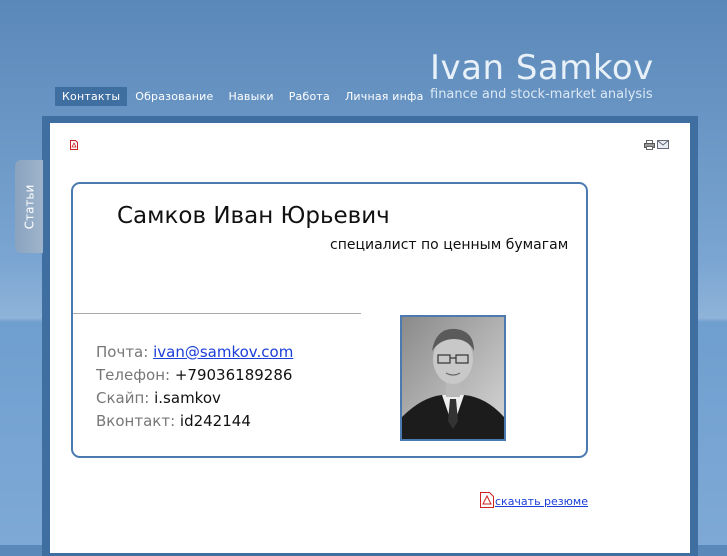 This screenshot has height=556, width=727. I want to click on person-position: специалист по ценным бумагам, so click(449, 245).